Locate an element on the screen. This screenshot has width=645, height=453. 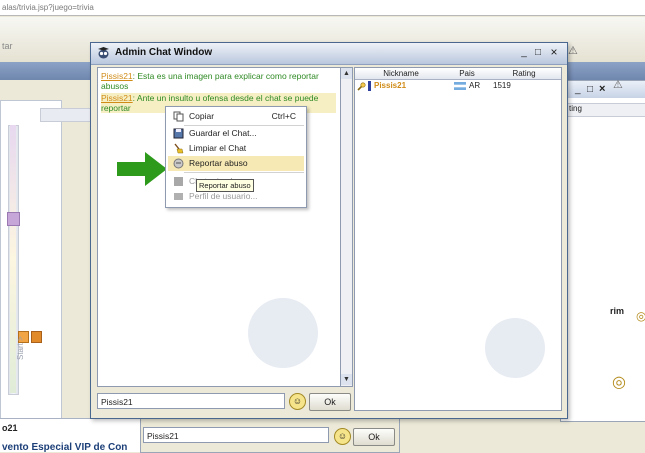
close-icon: × is located at coordinates (602, 89).